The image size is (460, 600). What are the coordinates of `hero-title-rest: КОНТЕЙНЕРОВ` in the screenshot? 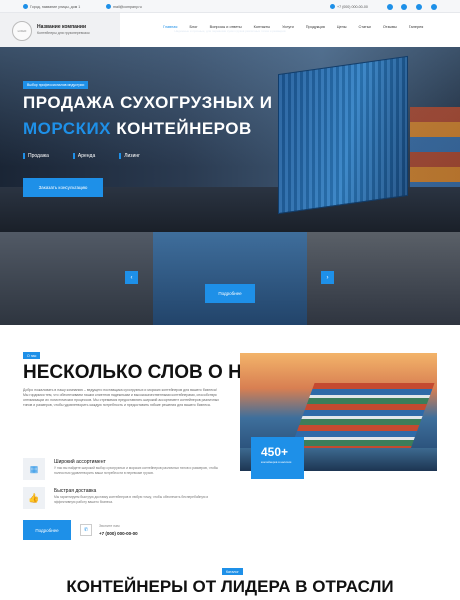 It's located at (184, 128).